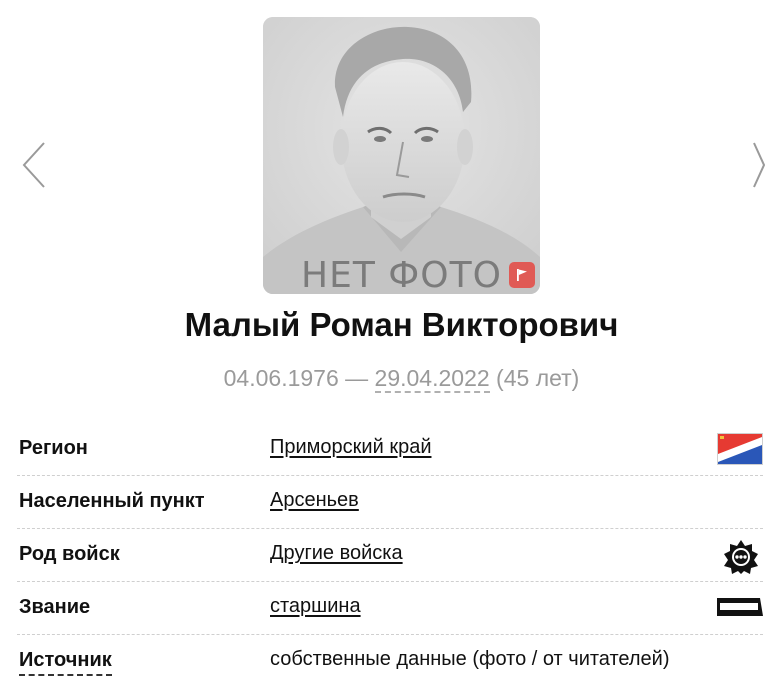 The height and width of the screenshot is (694, 765). I want to click on info-row-branch: Род войск Другие войска, so click(390, 555).